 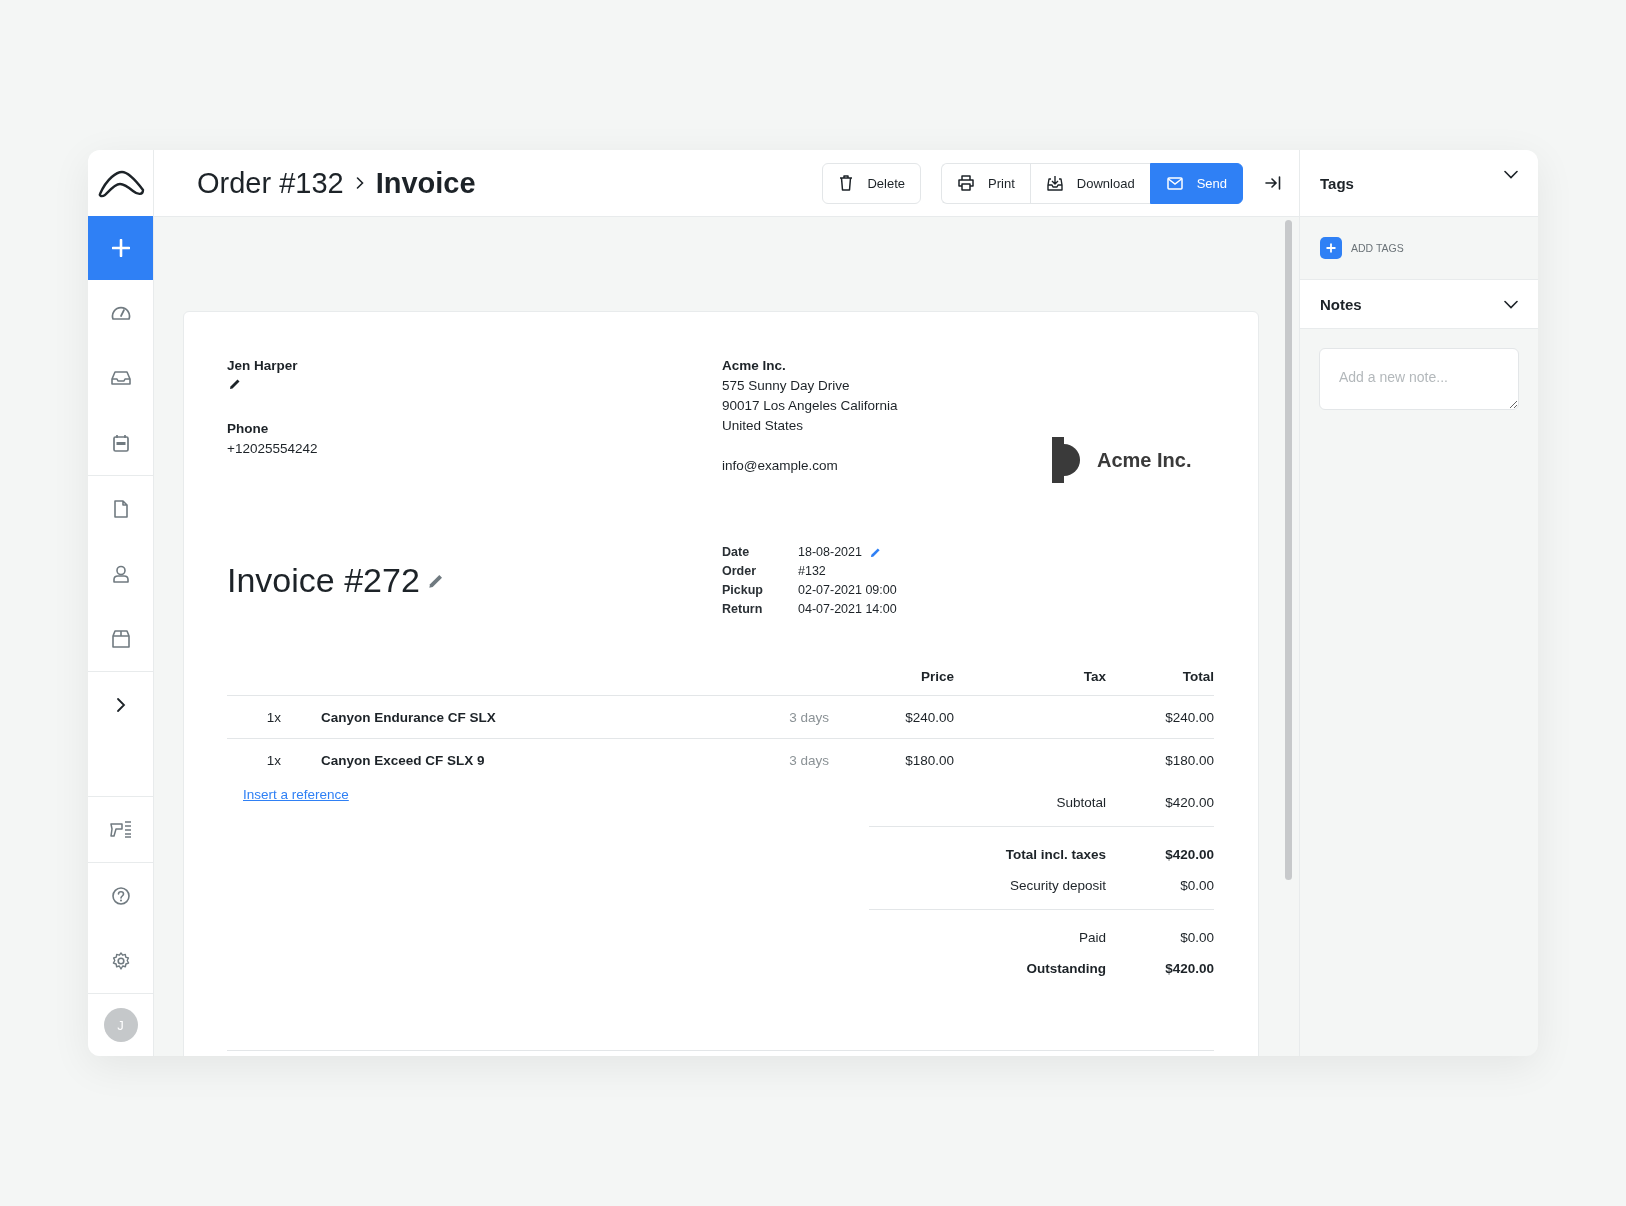 What do you see at coordinates (270, 183) in the screenshot?
I see `breadcrumb-item: Order #132` at bounding box center [270, 183].